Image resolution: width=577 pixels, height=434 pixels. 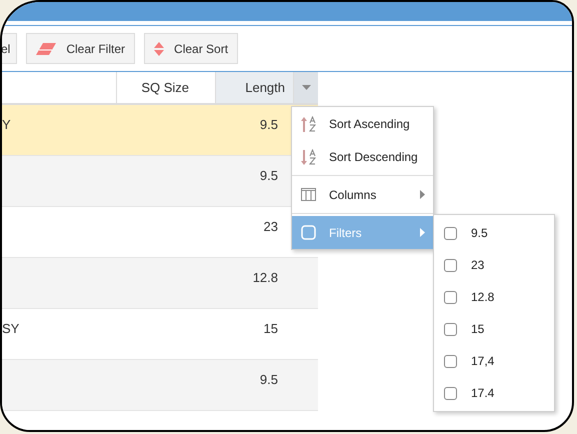 I want to click on table-cell: 23, so click(x=271, y=226).